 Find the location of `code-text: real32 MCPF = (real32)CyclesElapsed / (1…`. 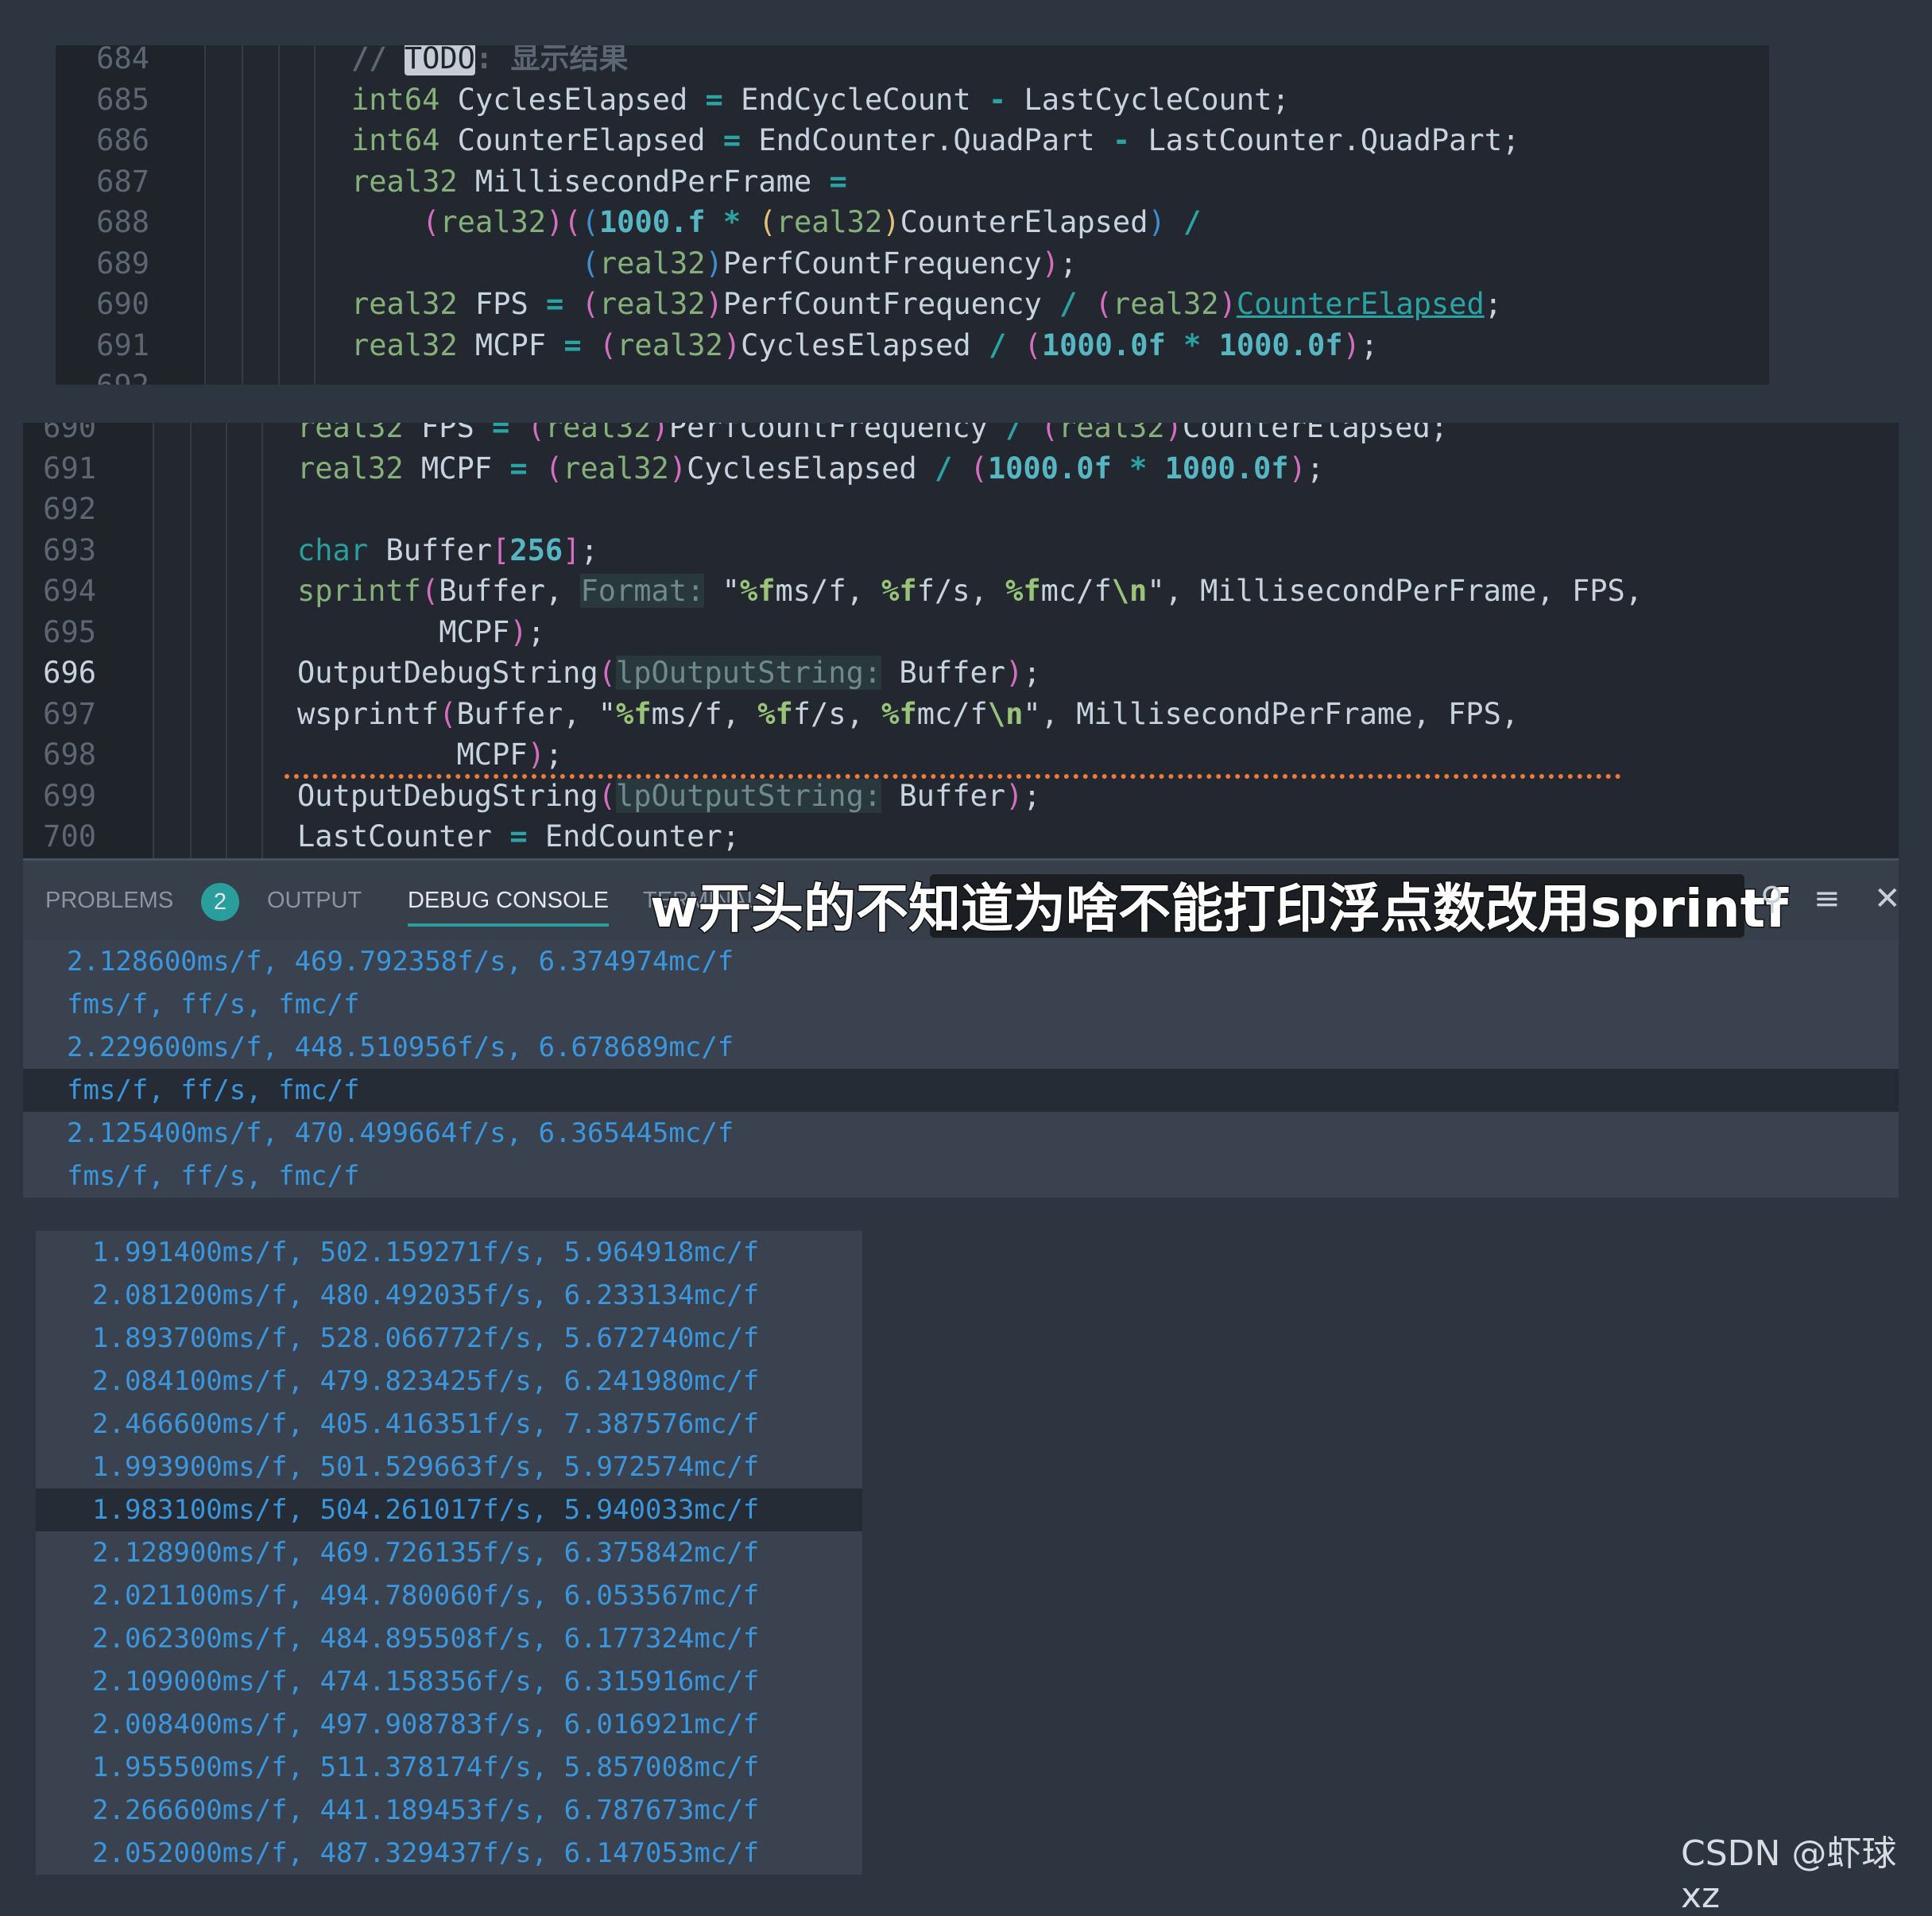

code-text: real32 MCPF = (real32)CyclesElapsed / (1… is located at coordinates (810, 469).